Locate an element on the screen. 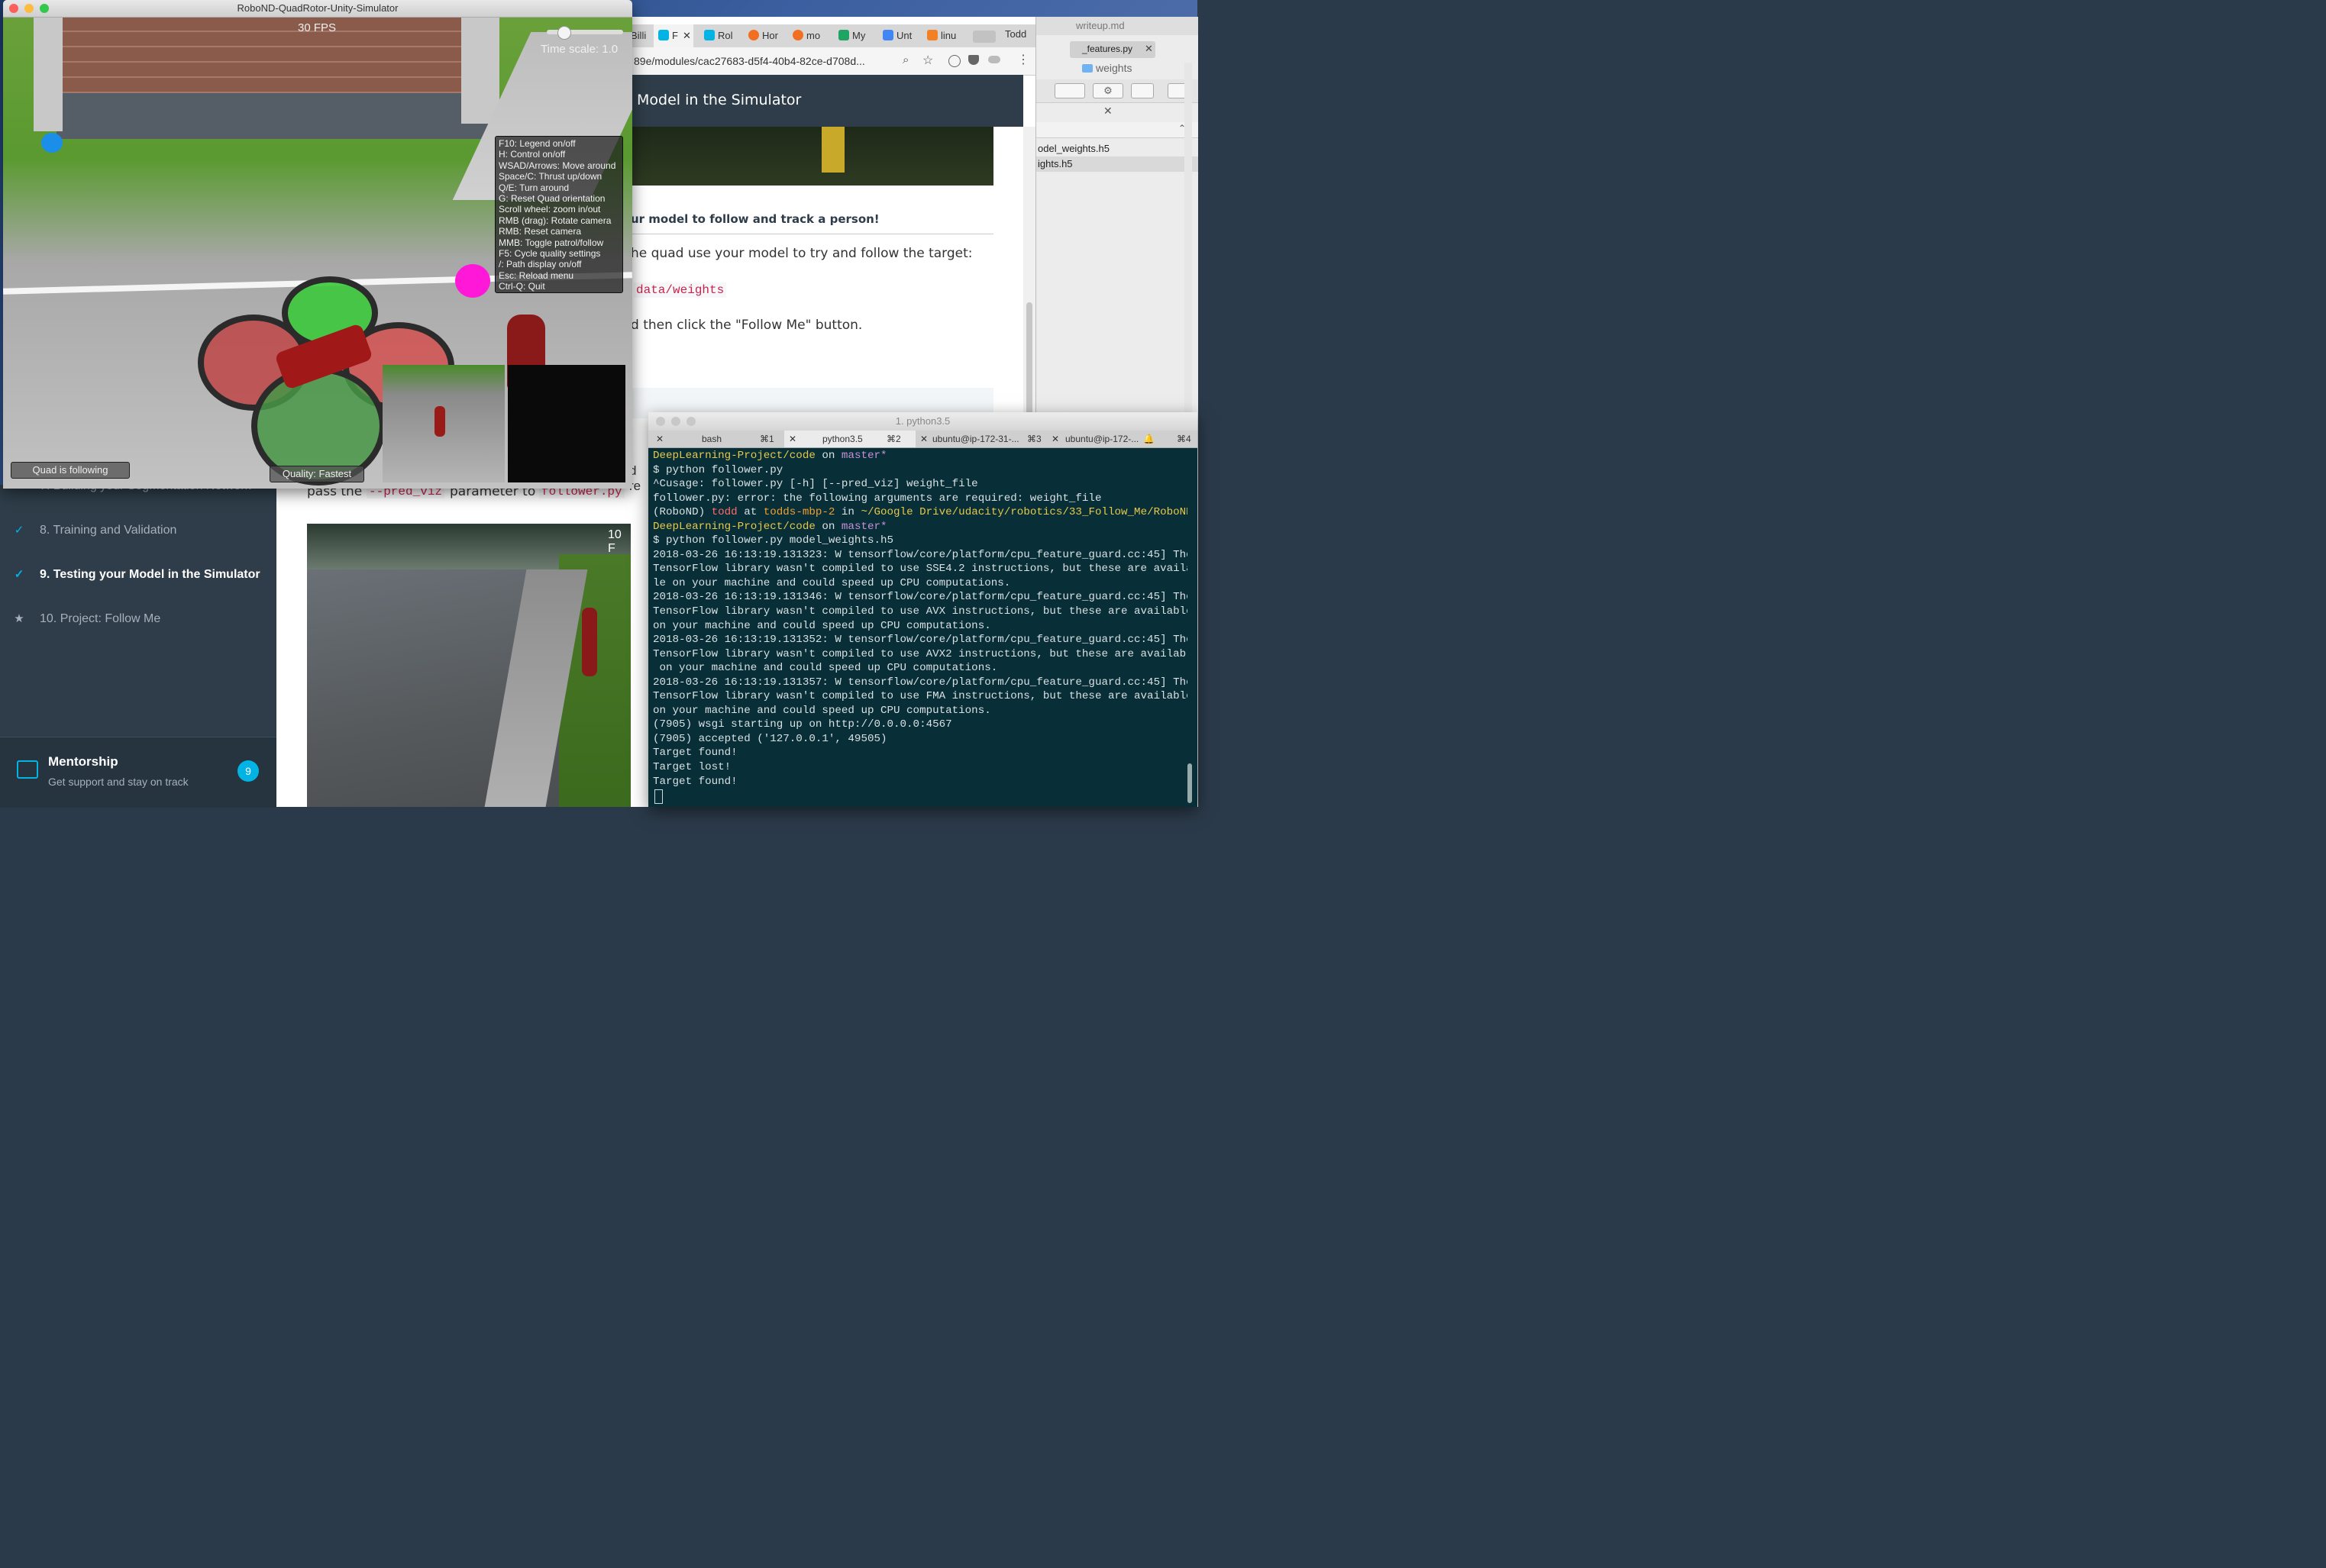 The height and width of the screenshot is (1568, 2326). image-fps-label: 10 F is located at coordinates (615, 541).